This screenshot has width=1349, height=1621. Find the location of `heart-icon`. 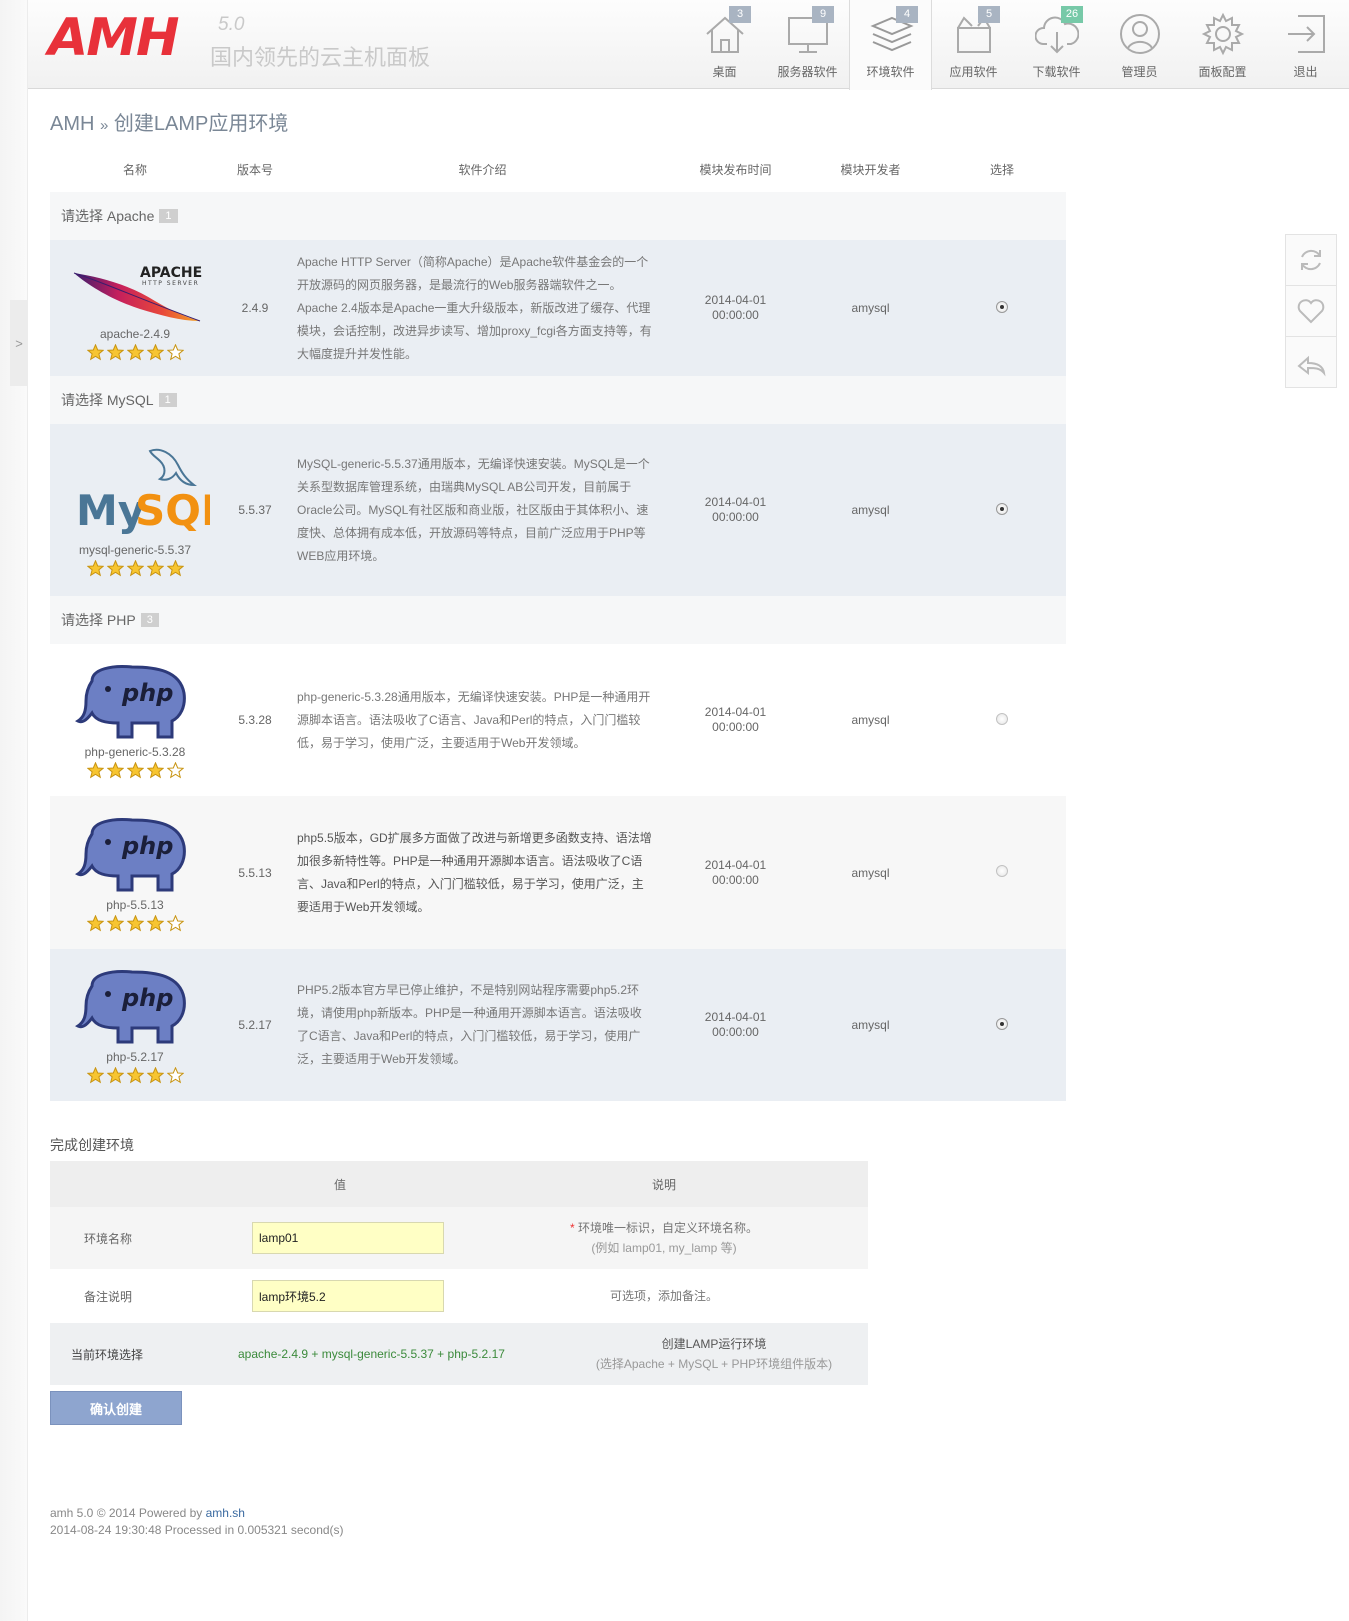

heart-icon is located at coordinates (1311, 311).